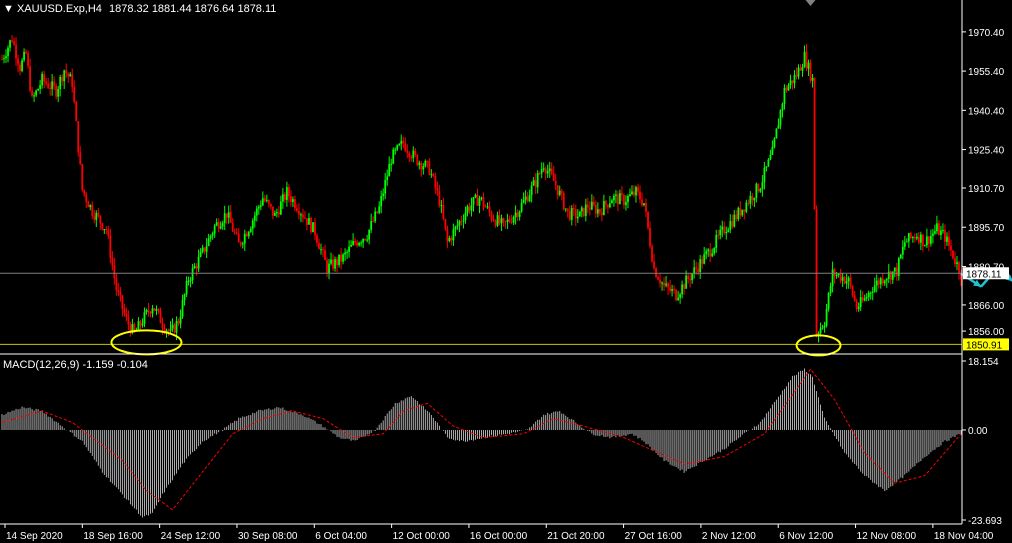 Image resolution: width=1012 pixels, height=543 pixels. Describe the element at coordinates (810, 3) in the screenshot. I see `scroll-marker-icon` at that location.